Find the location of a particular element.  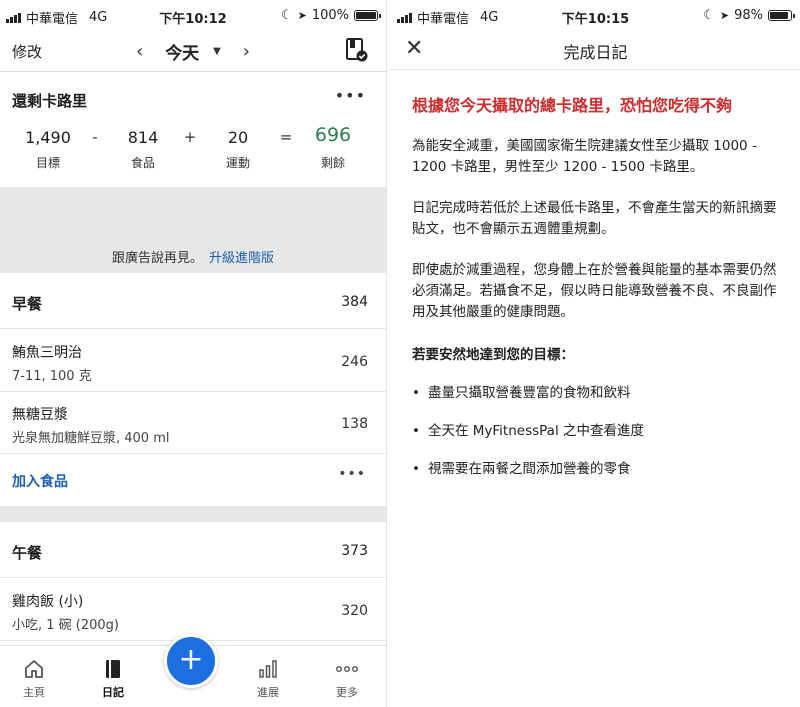

tab-label: 主頁 is located at coordinates (34, 692).